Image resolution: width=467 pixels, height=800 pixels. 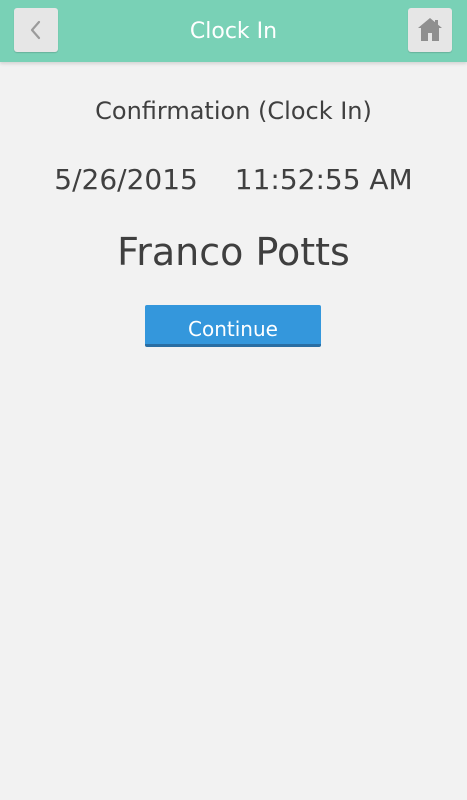 I want to click on home-button, so click(x=430, y=30).